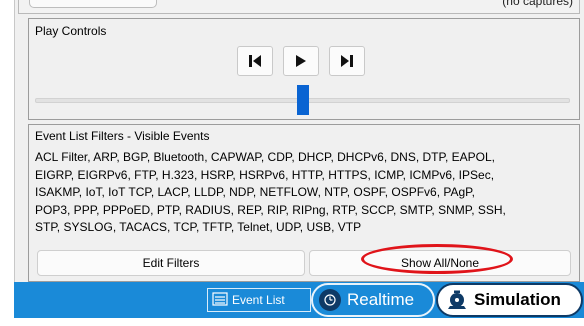  Describe the element at coordinates (299, 322) in the screenshot. I see `bottom-edge` at that location.